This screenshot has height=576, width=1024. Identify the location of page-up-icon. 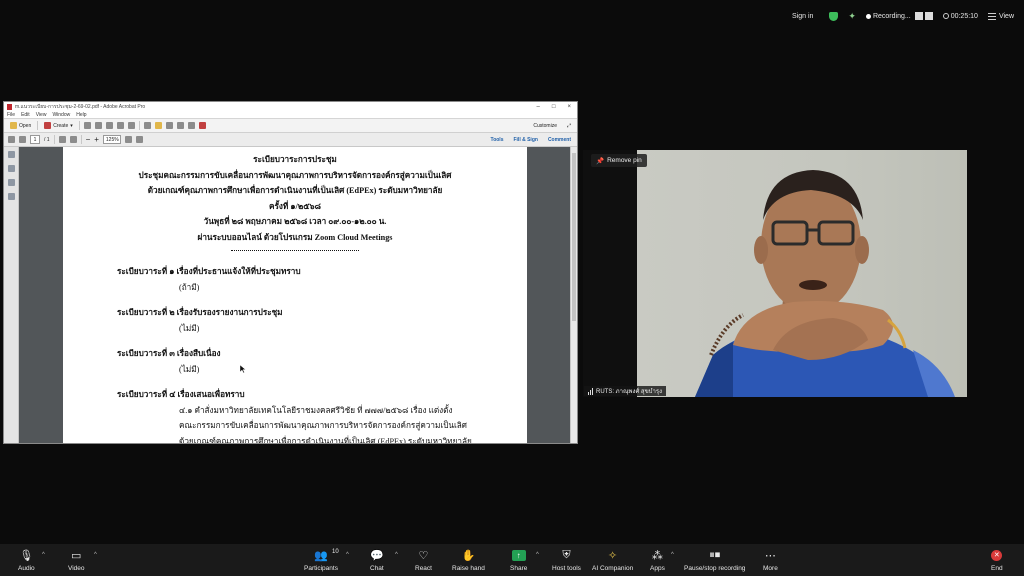
(11, 139).